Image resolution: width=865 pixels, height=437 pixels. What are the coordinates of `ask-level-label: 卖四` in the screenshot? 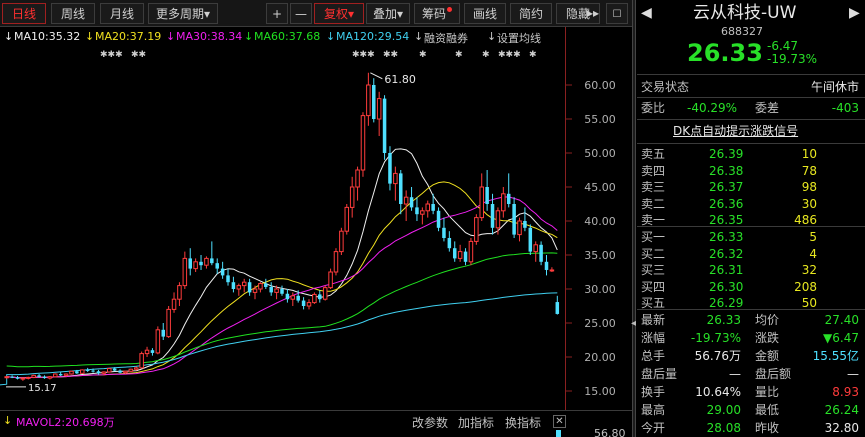 It's located at (653, 170).